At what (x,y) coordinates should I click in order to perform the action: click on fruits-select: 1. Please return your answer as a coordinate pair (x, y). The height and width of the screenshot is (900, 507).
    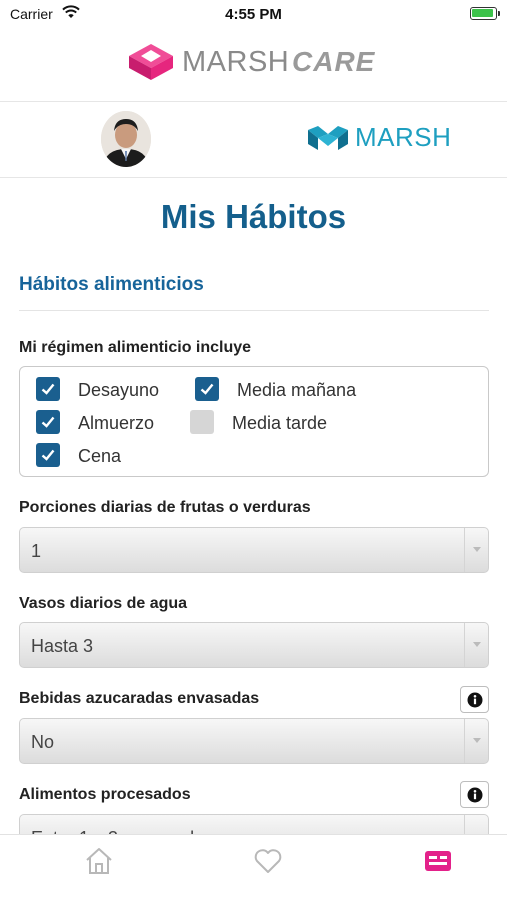
    Looking at the image, I should click on (254, 550).